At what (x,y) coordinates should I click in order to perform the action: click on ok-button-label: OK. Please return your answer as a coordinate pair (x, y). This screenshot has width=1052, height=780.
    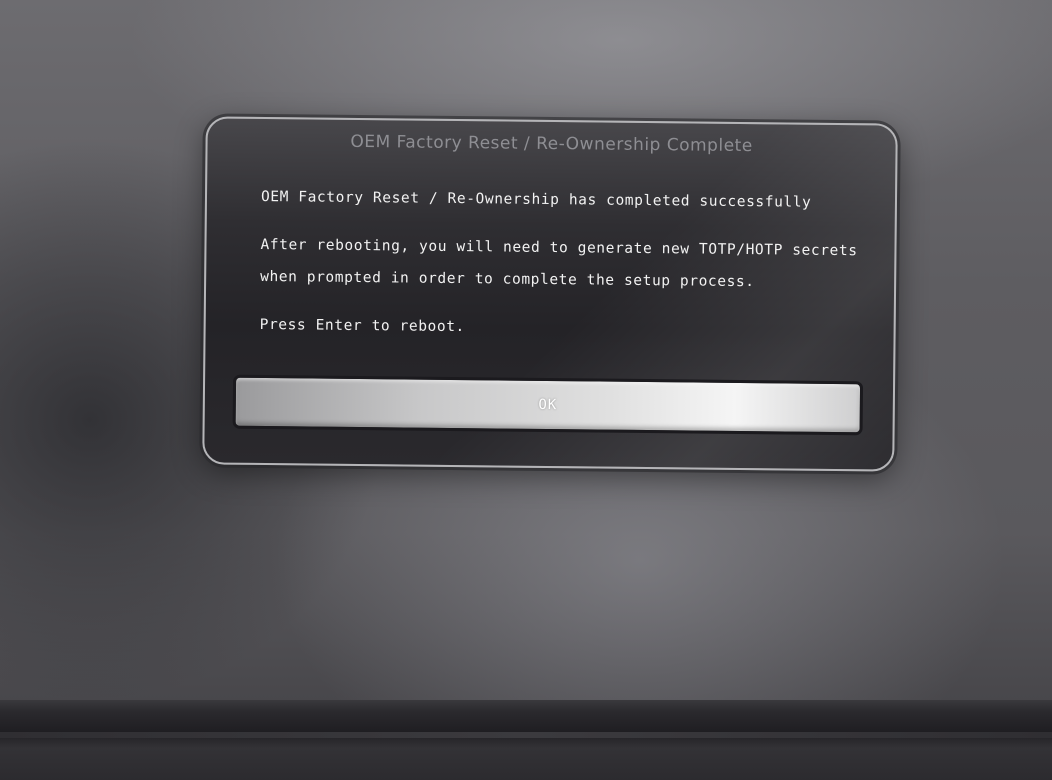
    Looking at the image, I should click on (548, 405).